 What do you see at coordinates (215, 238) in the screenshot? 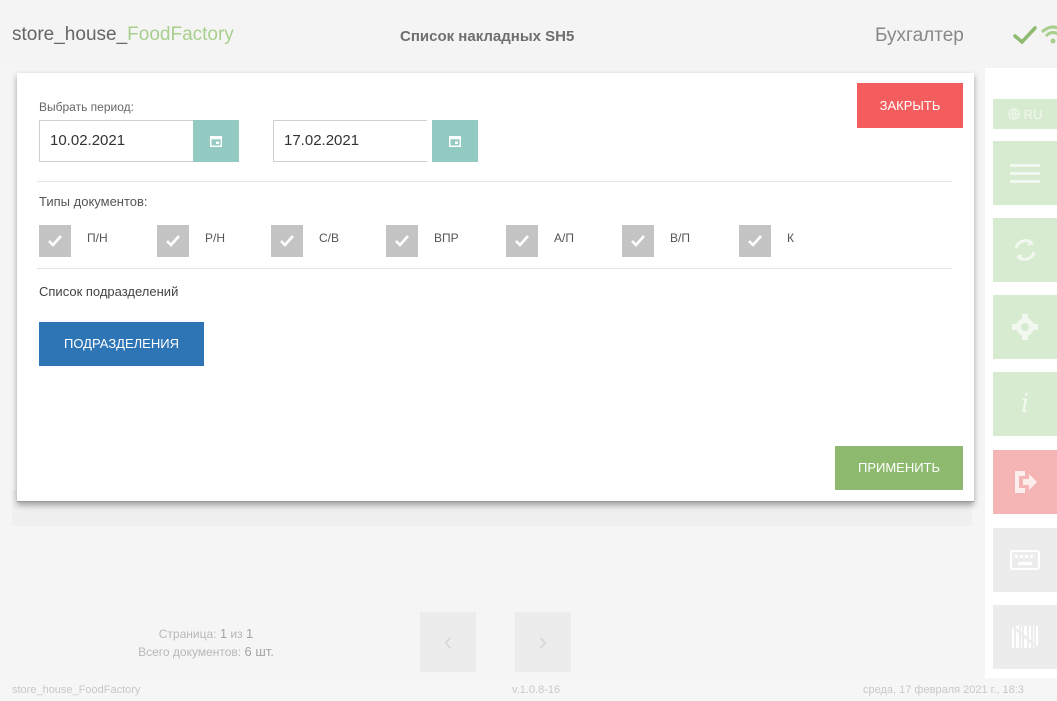
I see `doc-type-label: Р/Н` at bounding box center [215, 238].